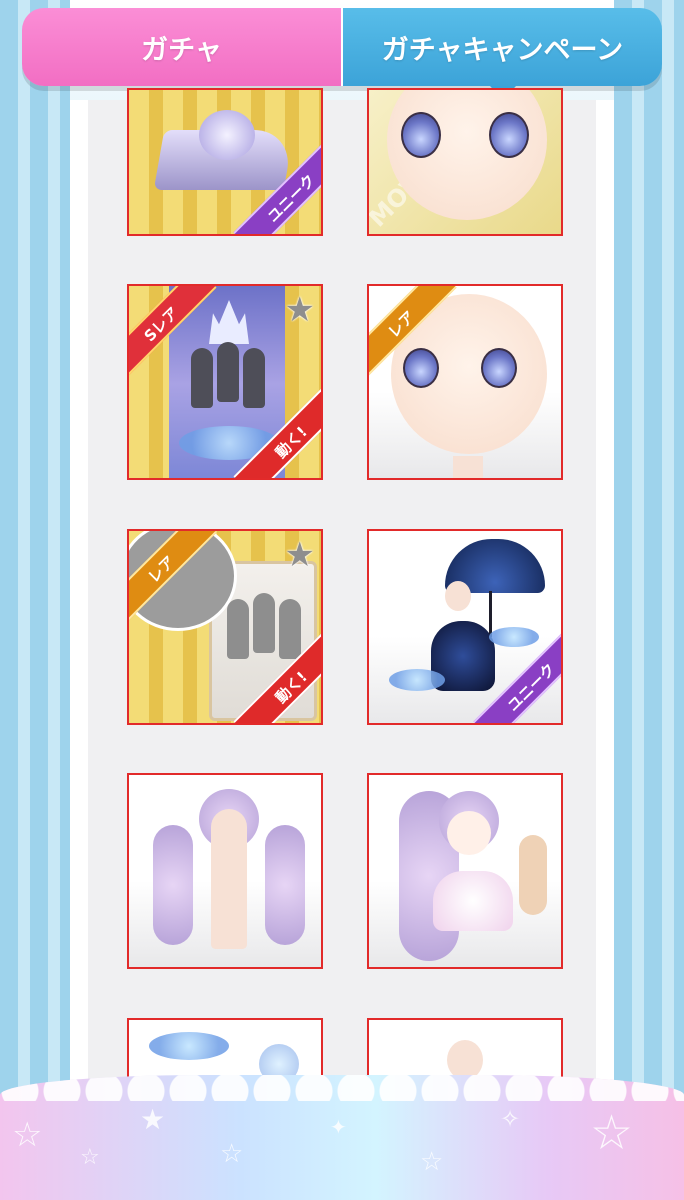 The height and width of the screenshot is (1200, 684). What do you see at coordinates (338, 1127) in the screenshot?
I see `sparkle-star-icon: ✦` at bounding box center [338, 1127].